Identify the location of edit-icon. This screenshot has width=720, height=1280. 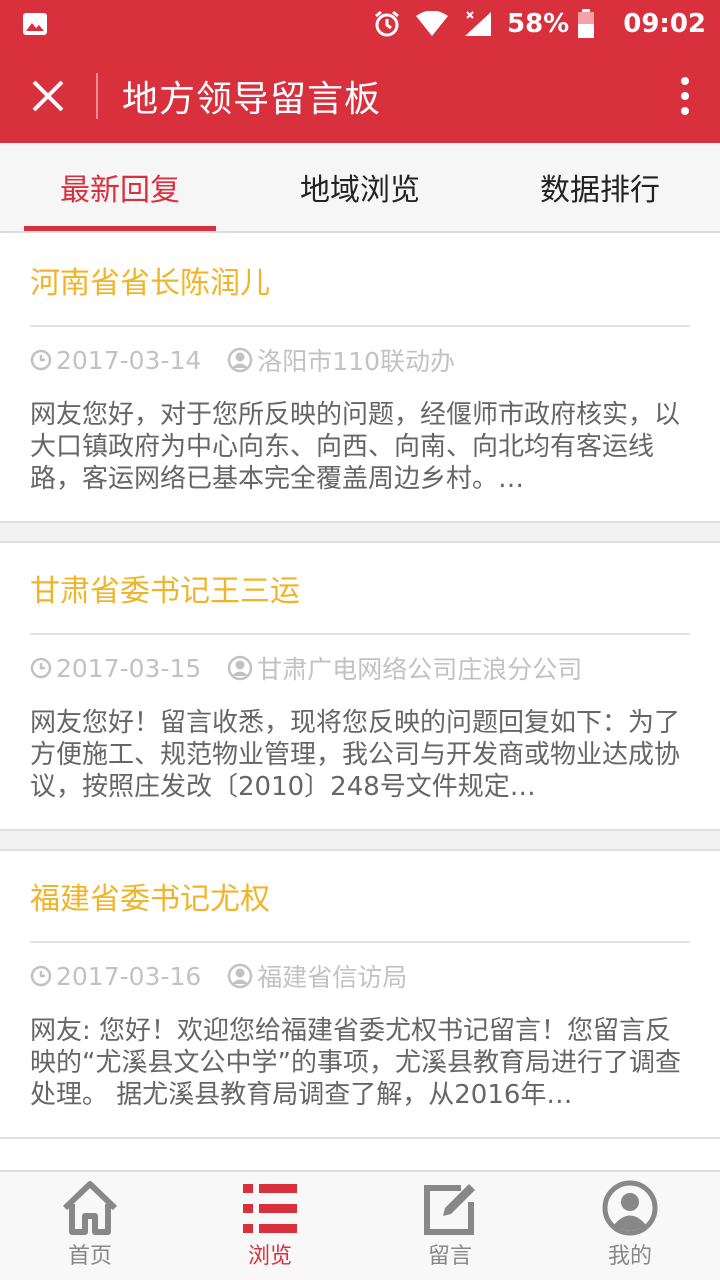
(449, 1209).